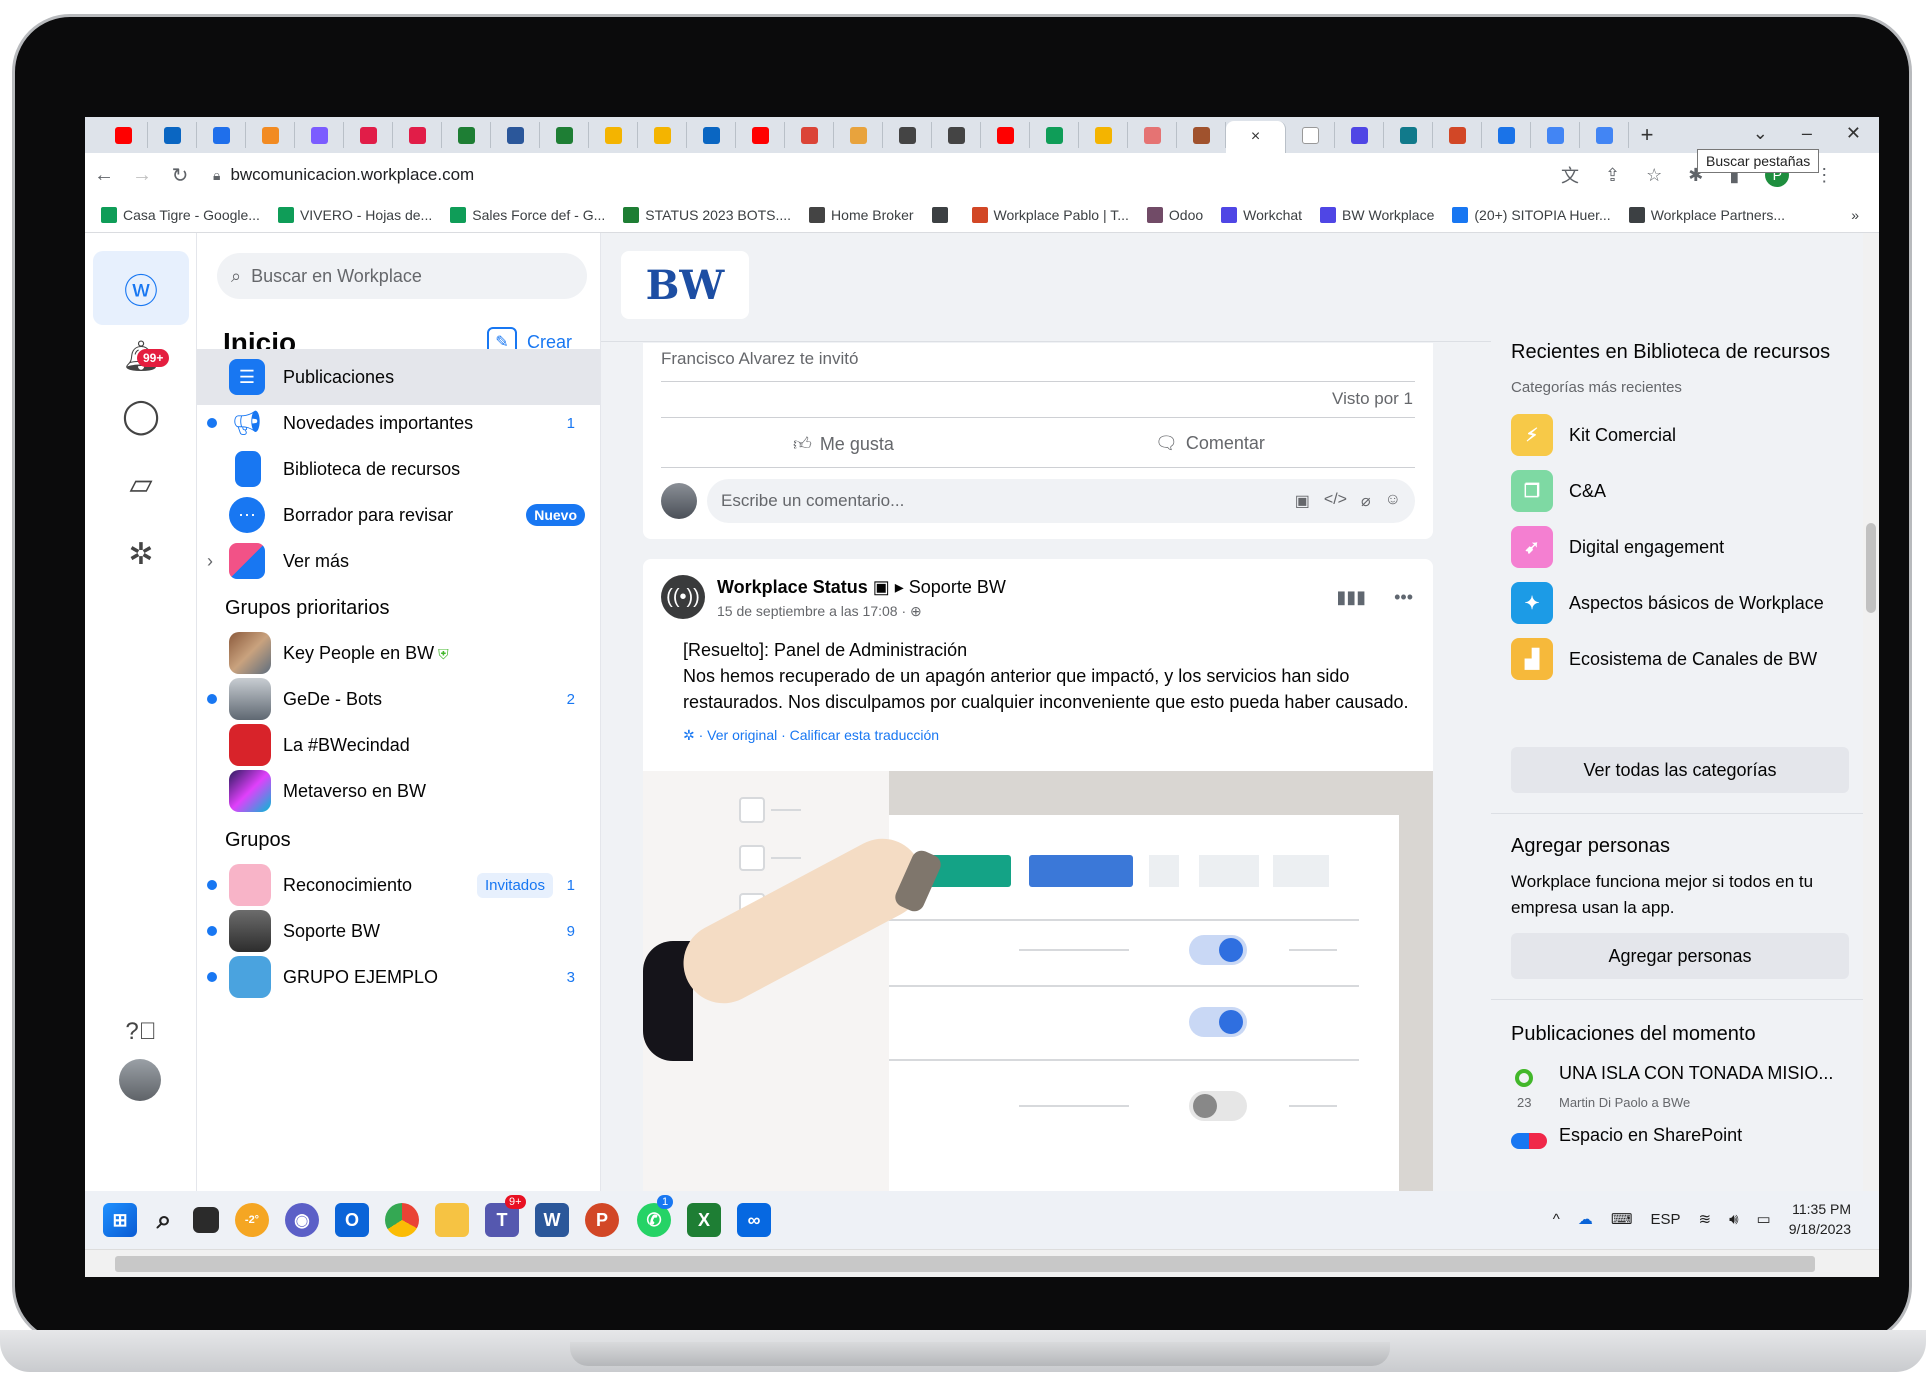  I want to click on insights-icon: ▮▮▮, so click(1351, 597).